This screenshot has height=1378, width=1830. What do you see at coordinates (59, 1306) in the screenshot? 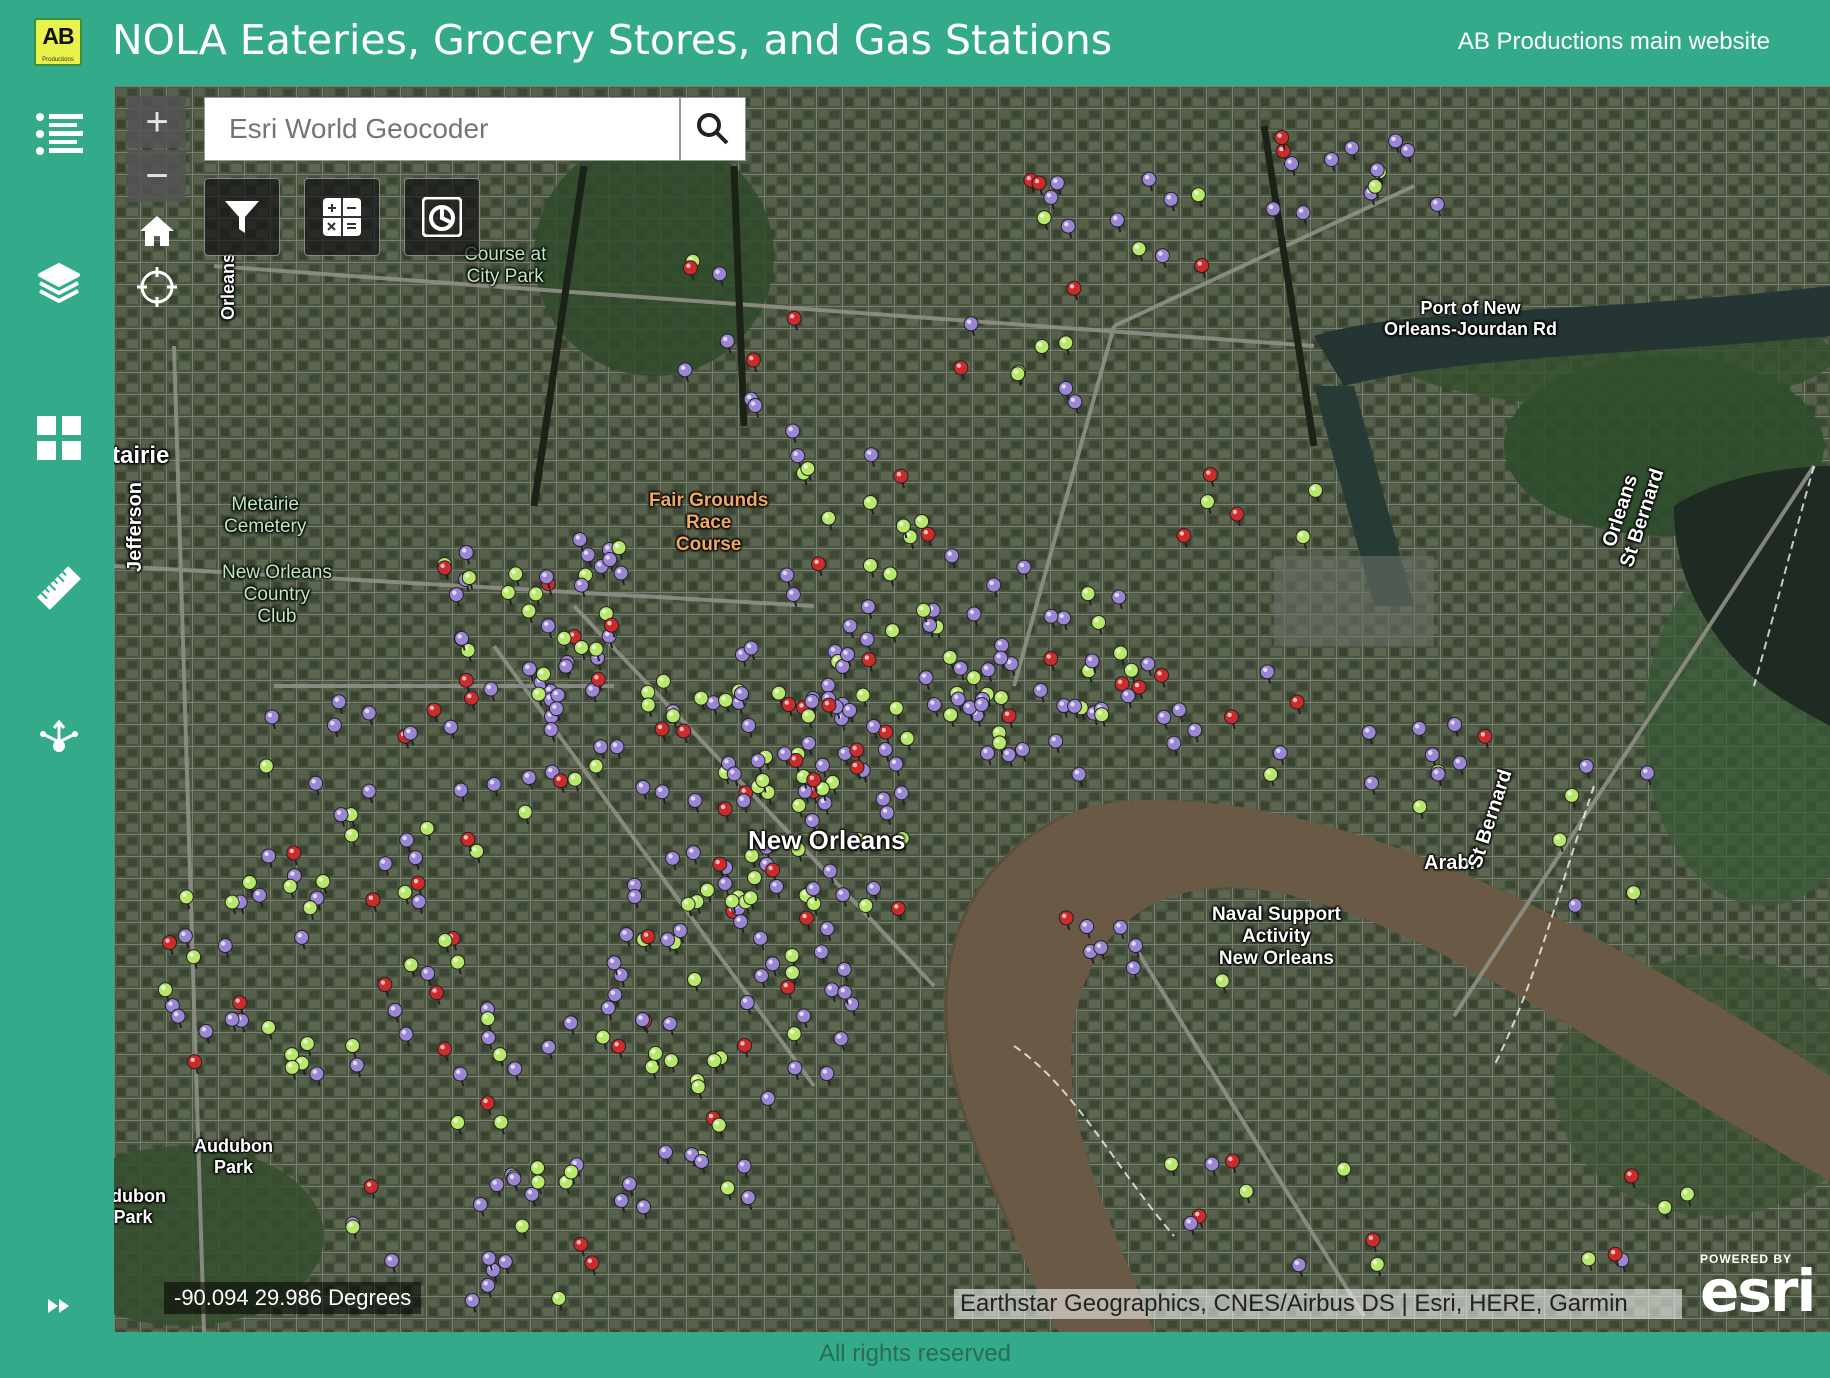
I see `expand-sidebar-button` at bounding box center [59, 1306].